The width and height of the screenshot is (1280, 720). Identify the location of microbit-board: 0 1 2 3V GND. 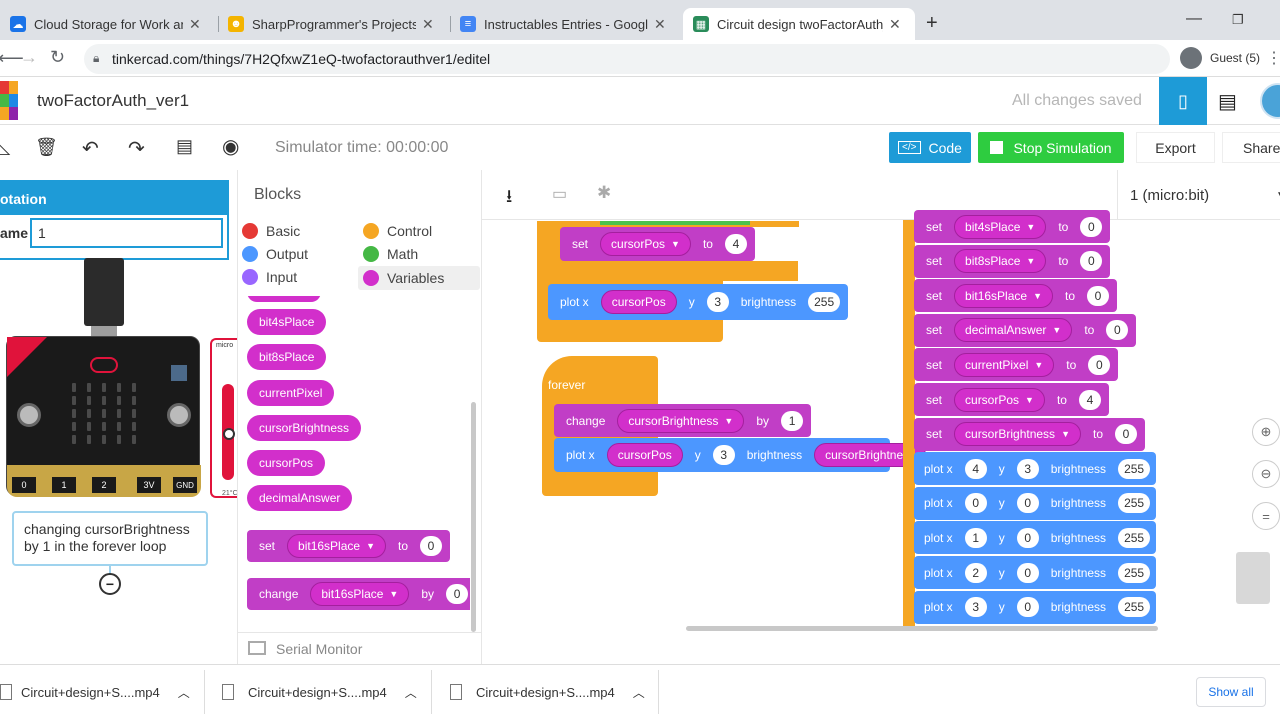
(103, 416).